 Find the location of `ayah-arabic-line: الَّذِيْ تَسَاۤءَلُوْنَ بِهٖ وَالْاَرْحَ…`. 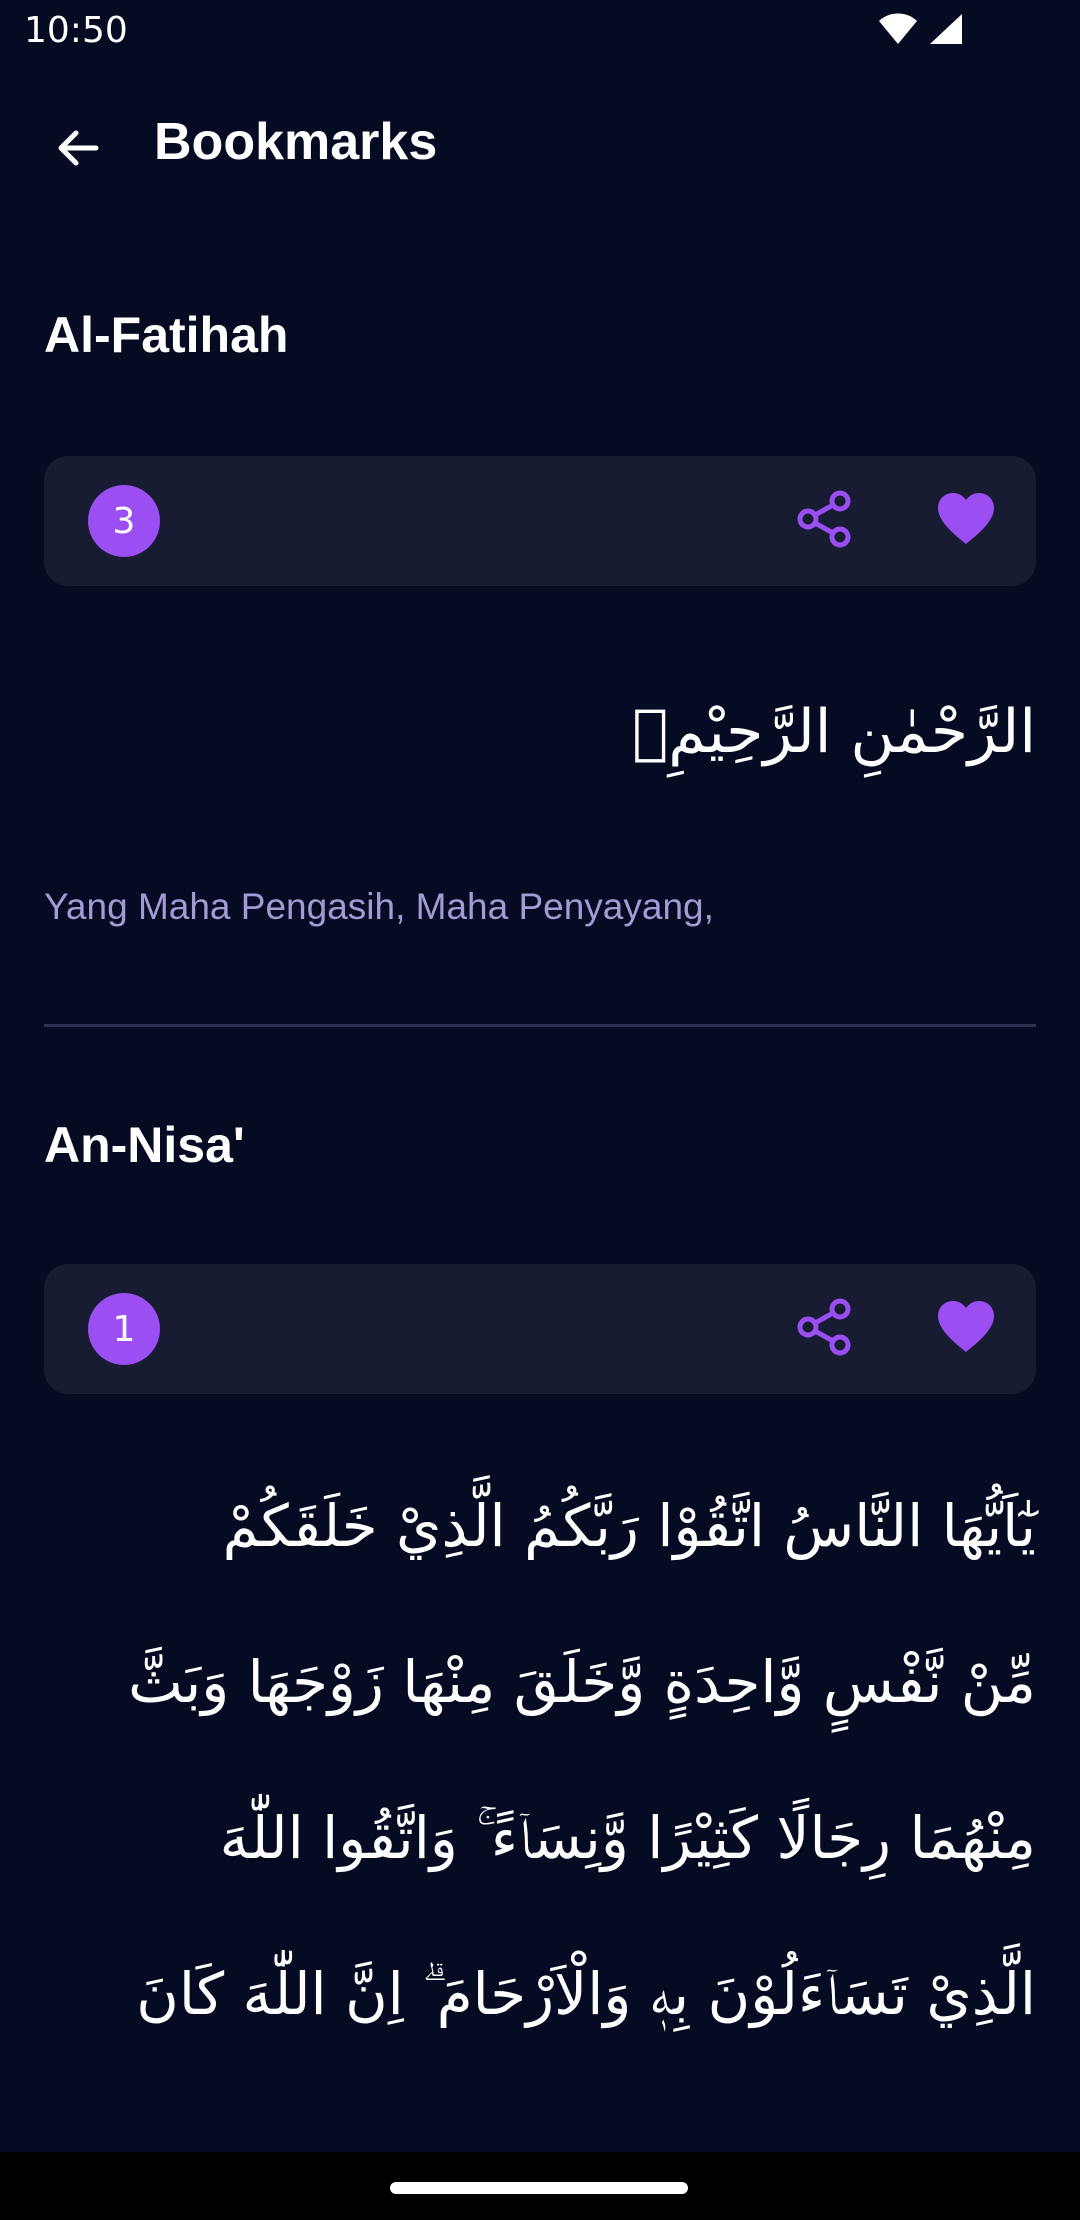

ayah-arabic-line: الَّذِيْ تَسَاۤءَلُوْنَ بِهٖ وَالْاَرْحَ… is located at coordinates (586, 1994).